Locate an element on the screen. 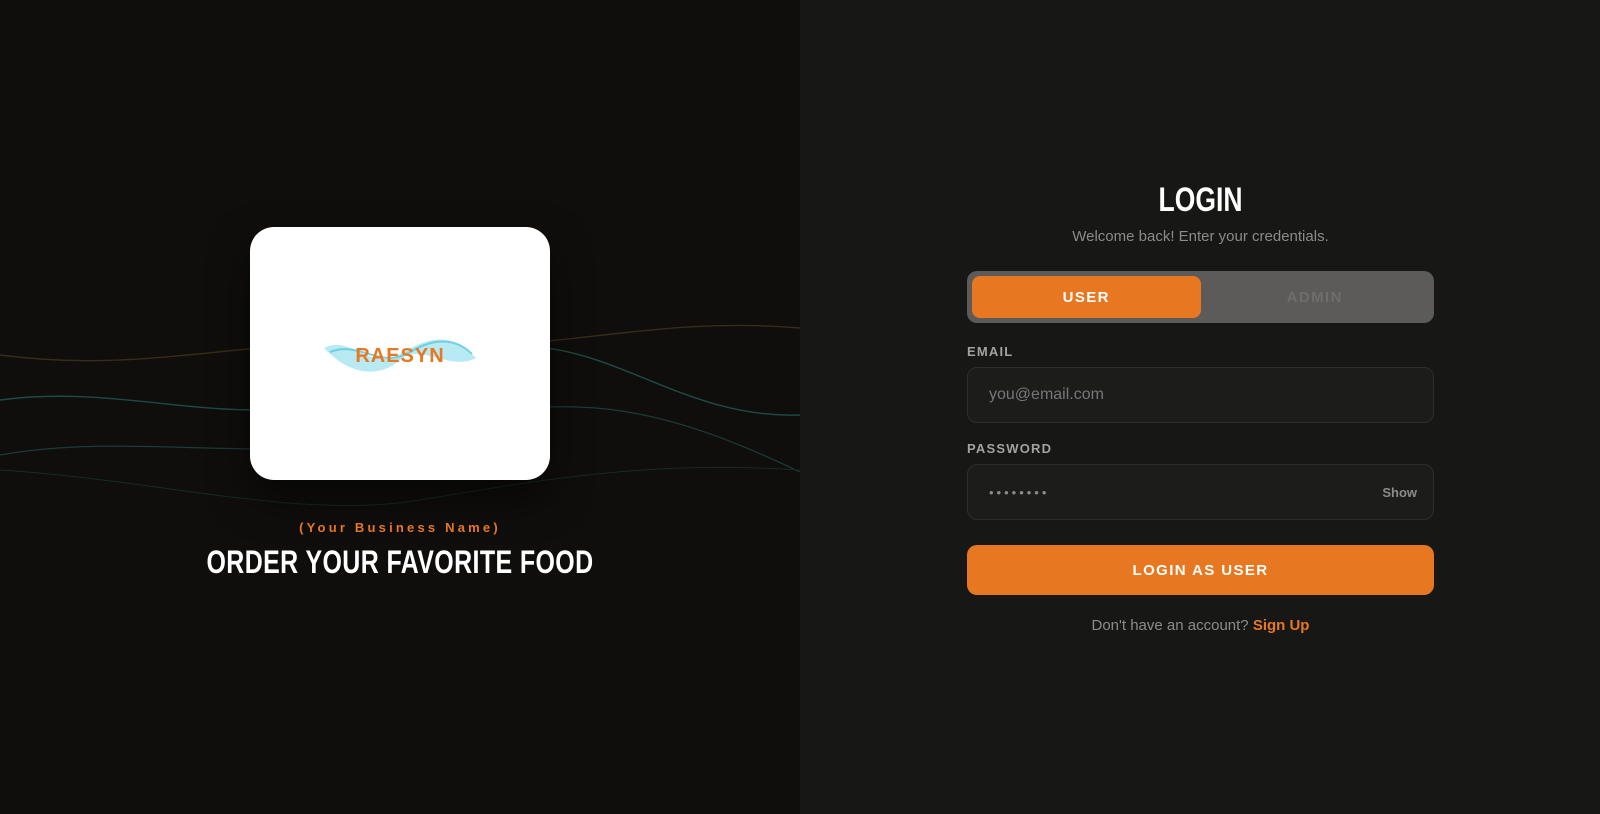 This screenshot has width=1600, height=814. role-user-button: USER is located at coordinates (1086, 297).